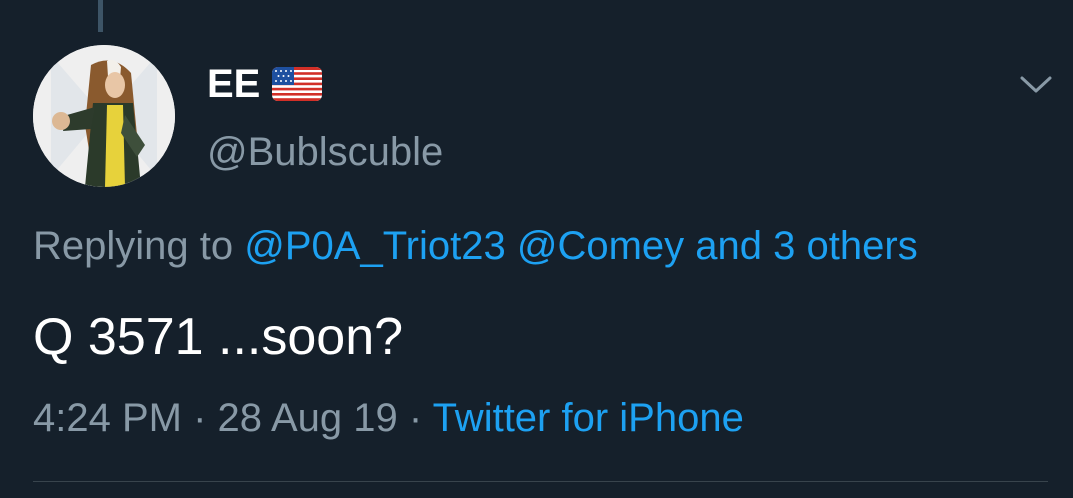 The height and width of the screenshot is (498, 1073). What do you see at coordinates (845, 246) in the screenshot?
I see `mention-others-link: 3 others` at bounding box center [845, 246].